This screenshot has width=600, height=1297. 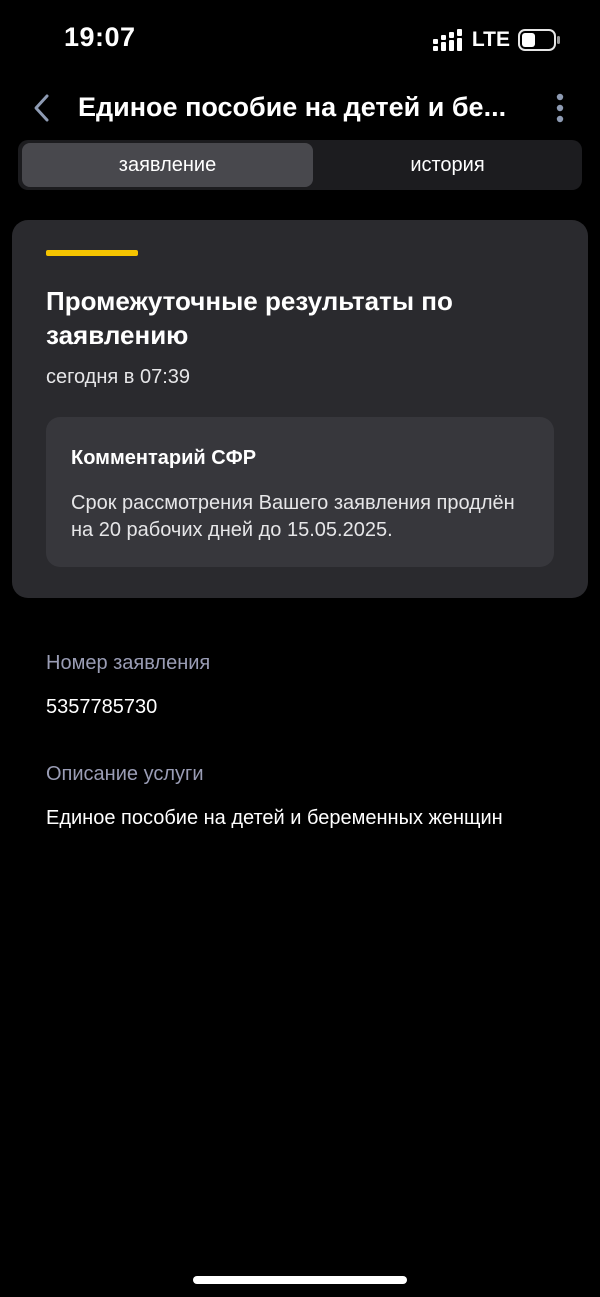 I want to click on tab-history: история, so click(x=447, y=165).